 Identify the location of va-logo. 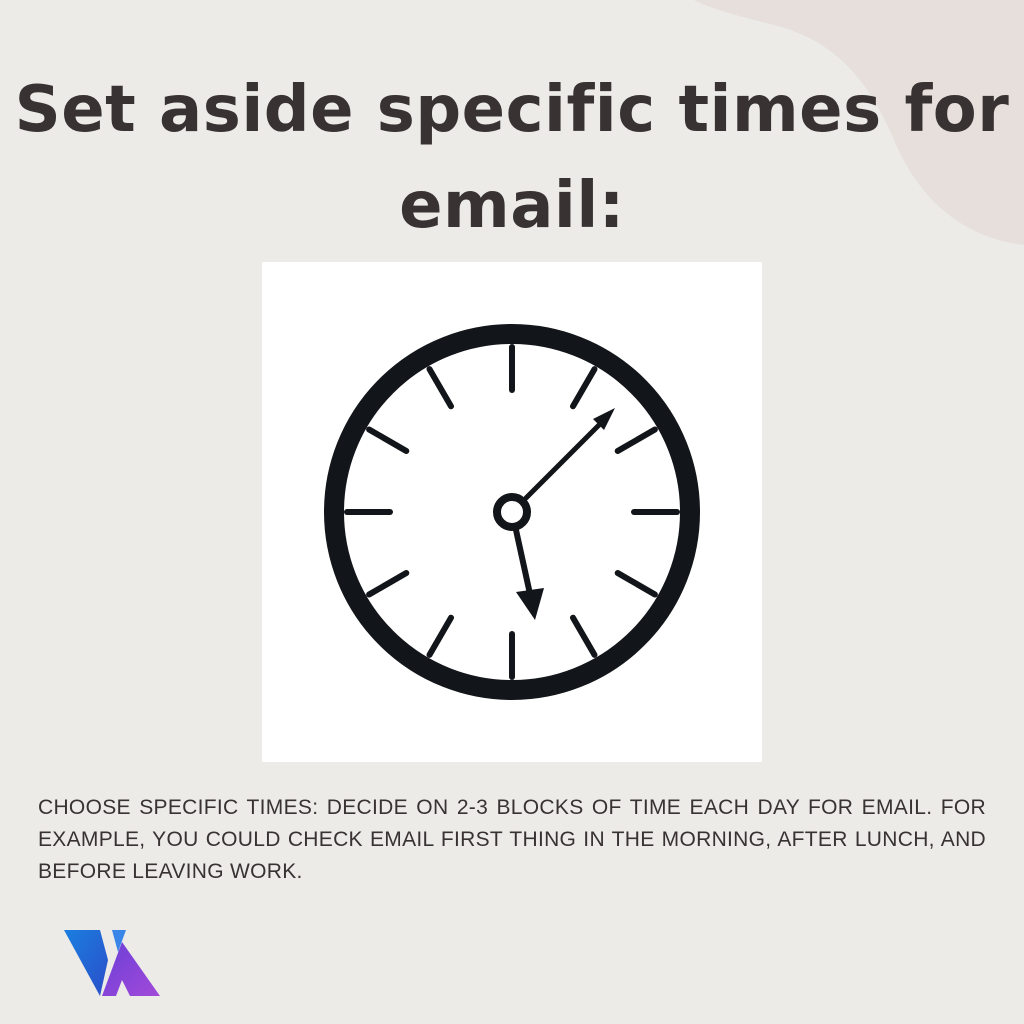
(112, 963).